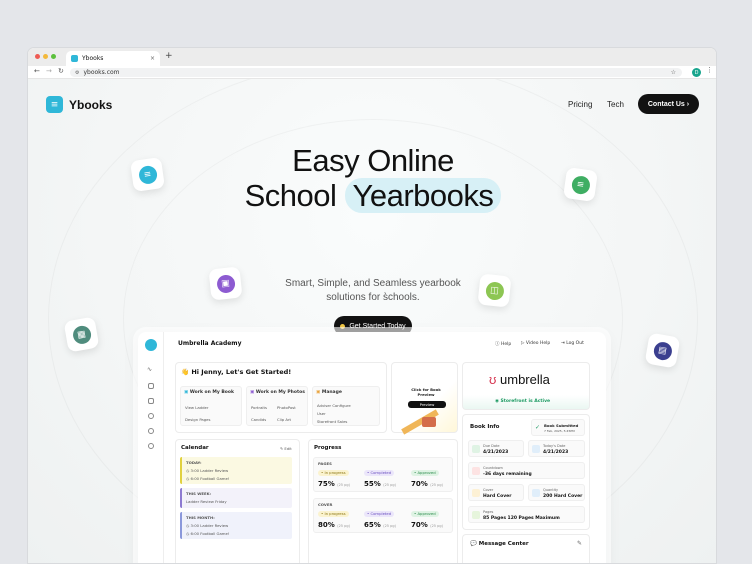 This screenshot has width=752, height=564. Describe the element at coordinates (79, 104) in the screenshot. I see `site-logo: ≡ Ybooks` at that location.